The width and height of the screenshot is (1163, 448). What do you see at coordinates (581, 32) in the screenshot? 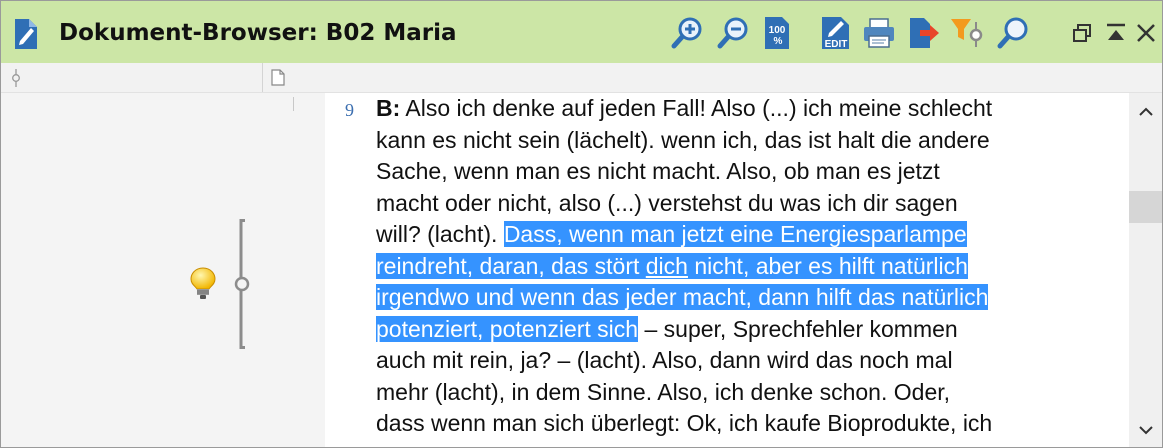
I see `title-bar: Dokument-Browser: B02 Maria 100 % EDIT` at bounding box center [581, 32].